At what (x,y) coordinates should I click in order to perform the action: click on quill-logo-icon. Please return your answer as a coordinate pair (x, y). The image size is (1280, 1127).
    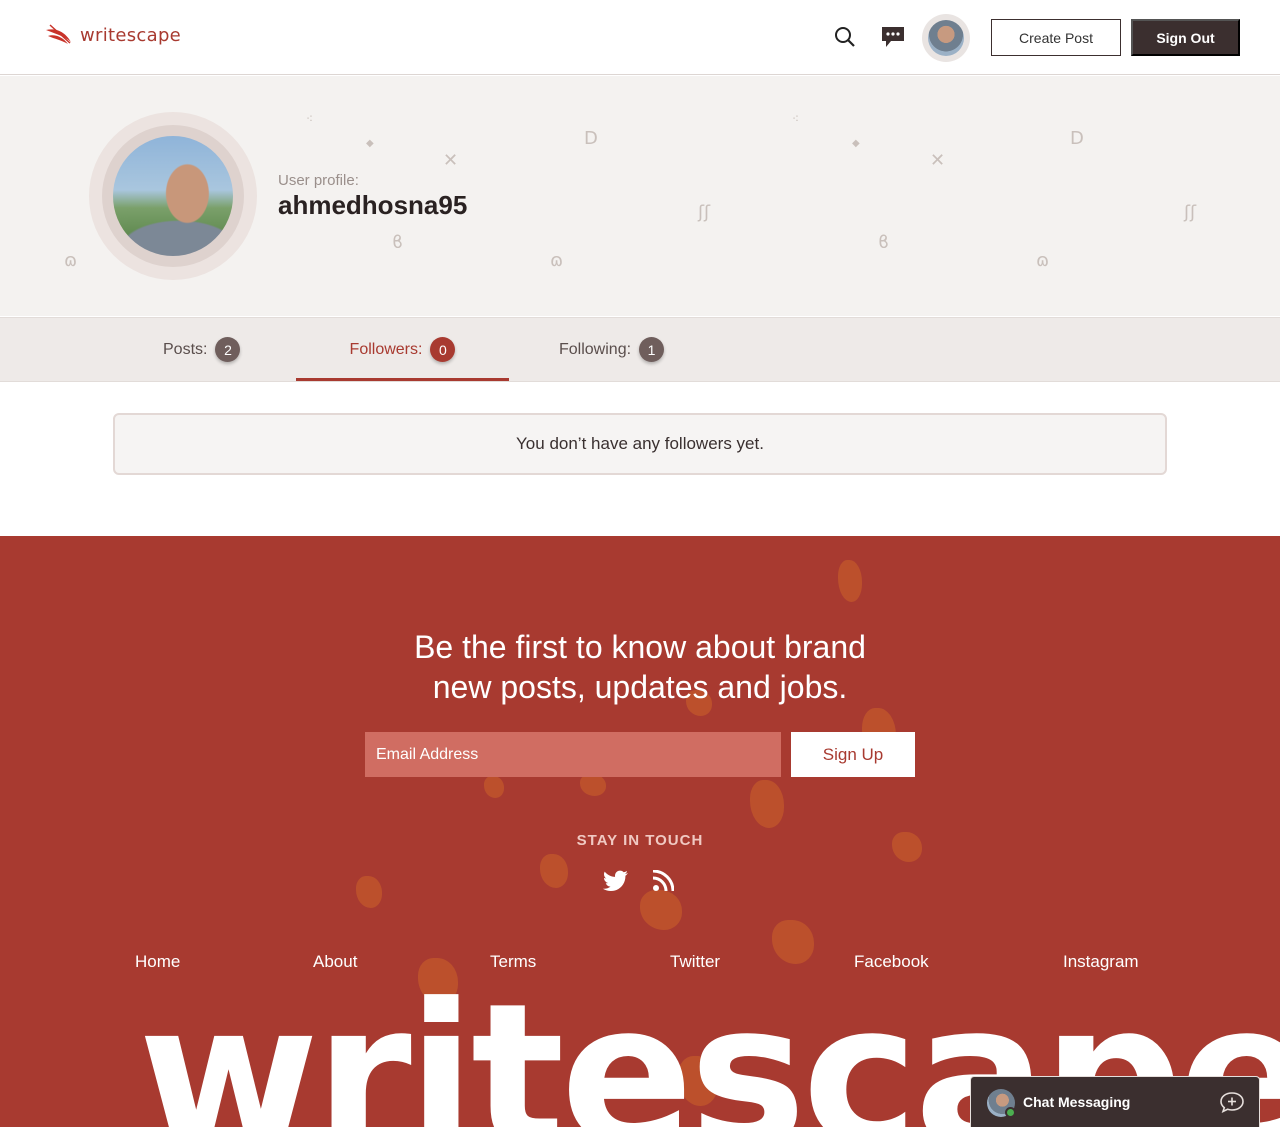
    Looking at the image, I should click on (58, 34).